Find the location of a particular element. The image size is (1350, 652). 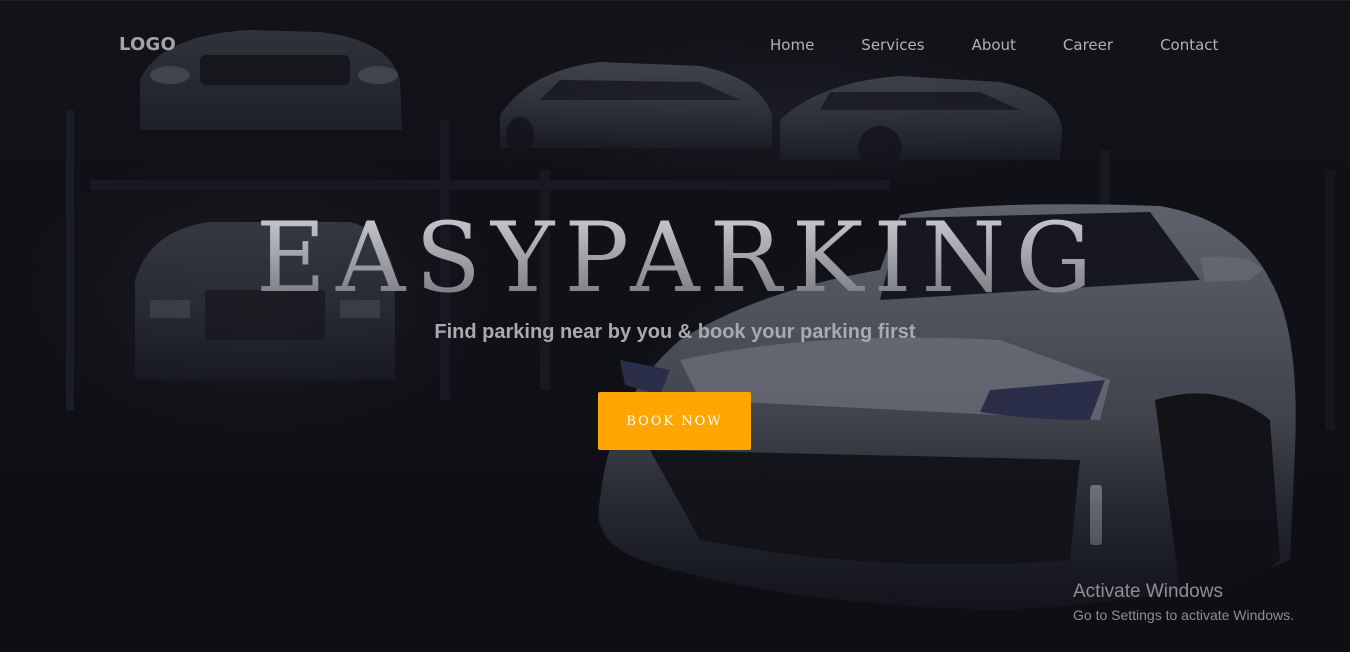

nav-link-services: Services is located at coordinates (892, 45).